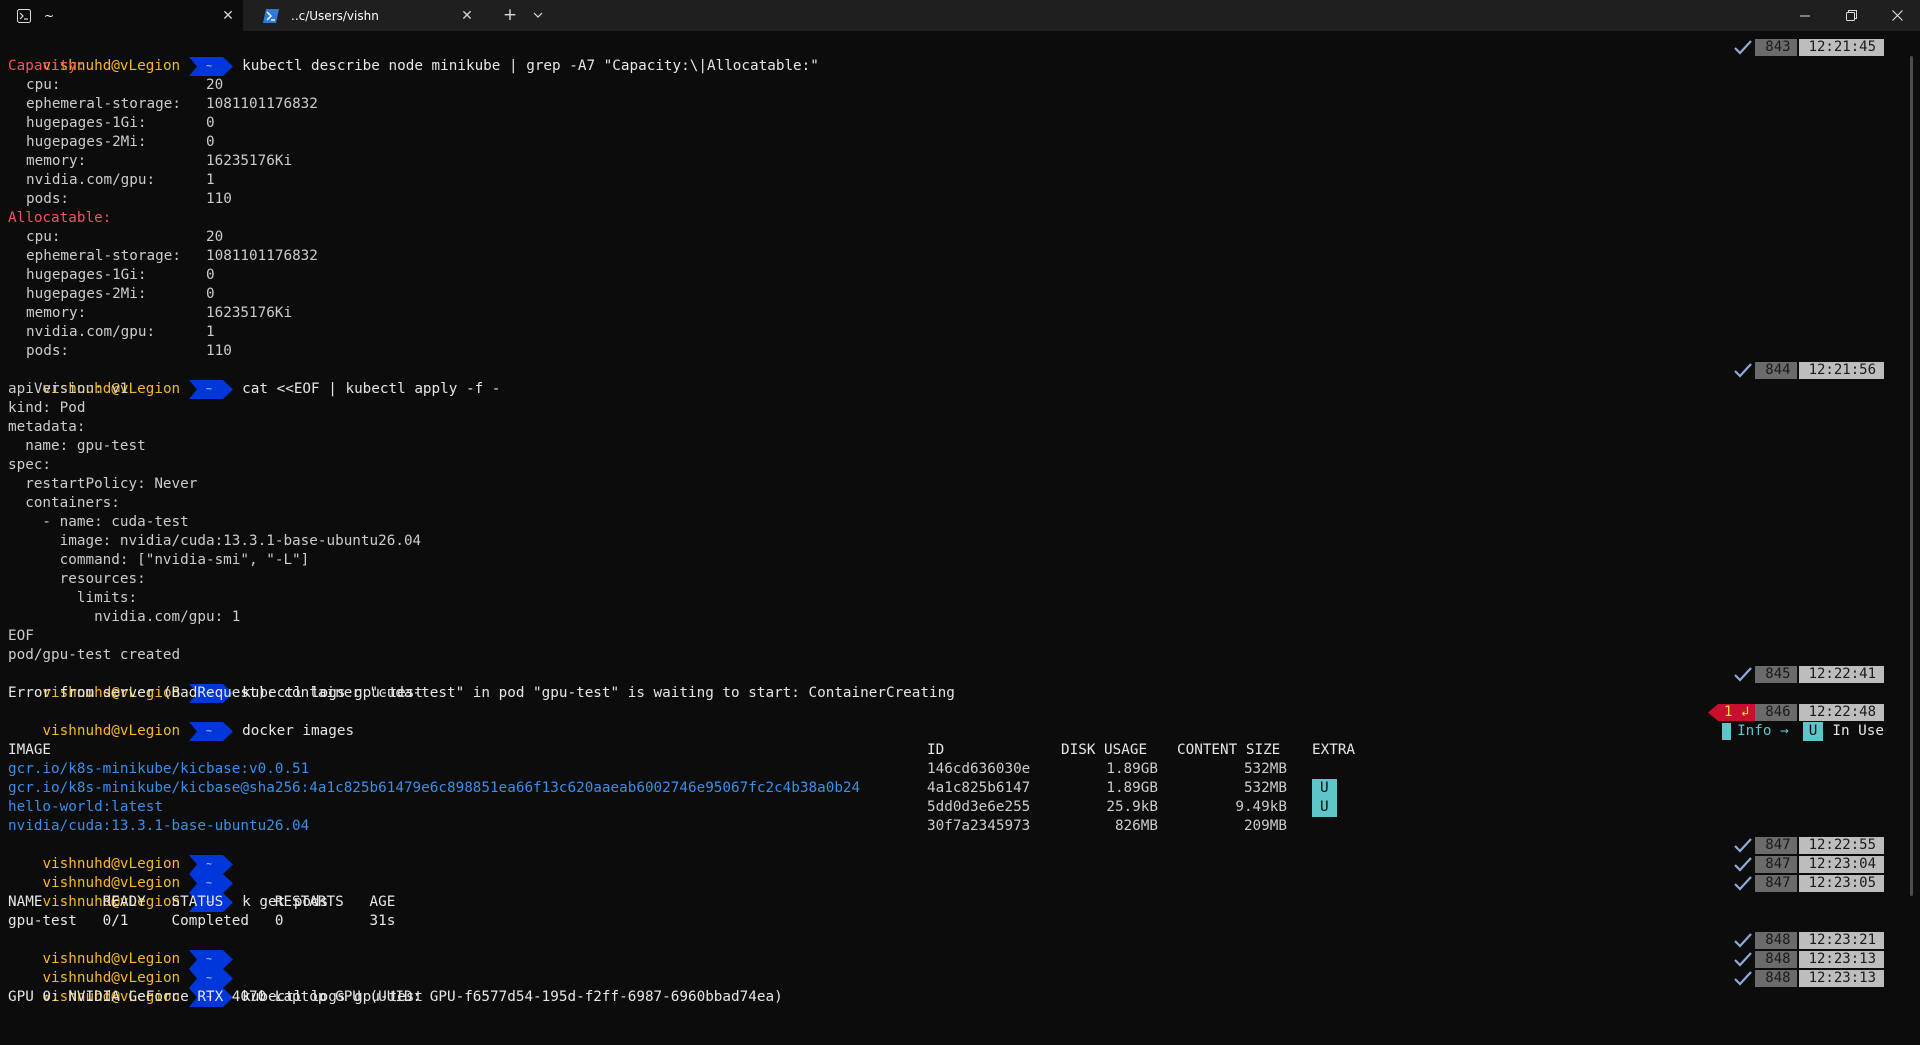  What do you see at coordinates (1841, 883) in the screenshot?
I see `timestamp: 12:23:05` at bounding box center [1841, 883].